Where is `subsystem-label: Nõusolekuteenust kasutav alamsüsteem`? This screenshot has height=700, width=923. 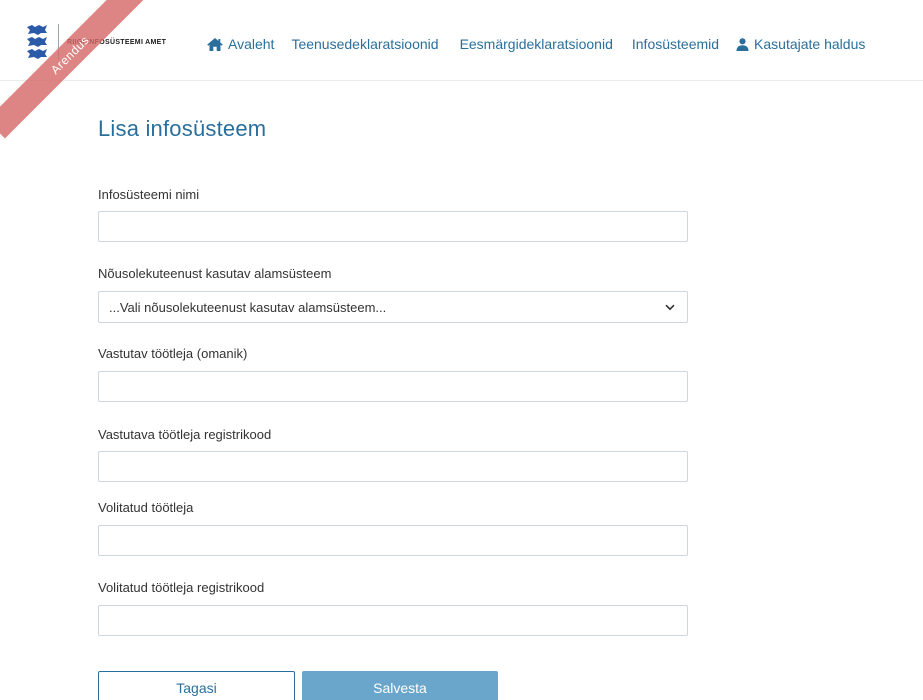
subsystem-label: Nõusolekuteenust kasutav alamsüsteem is located at coordinates (215, 273).